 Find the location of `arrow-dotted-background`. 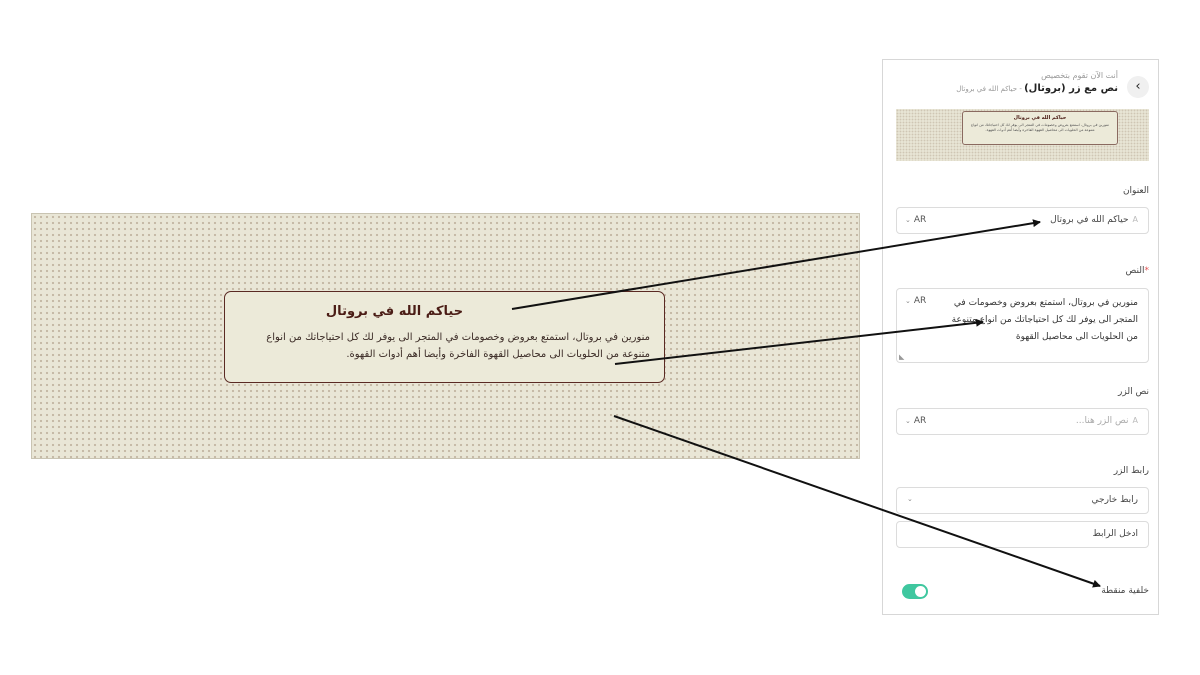

arrow-dotted-background is located at coordinates (857, 501).